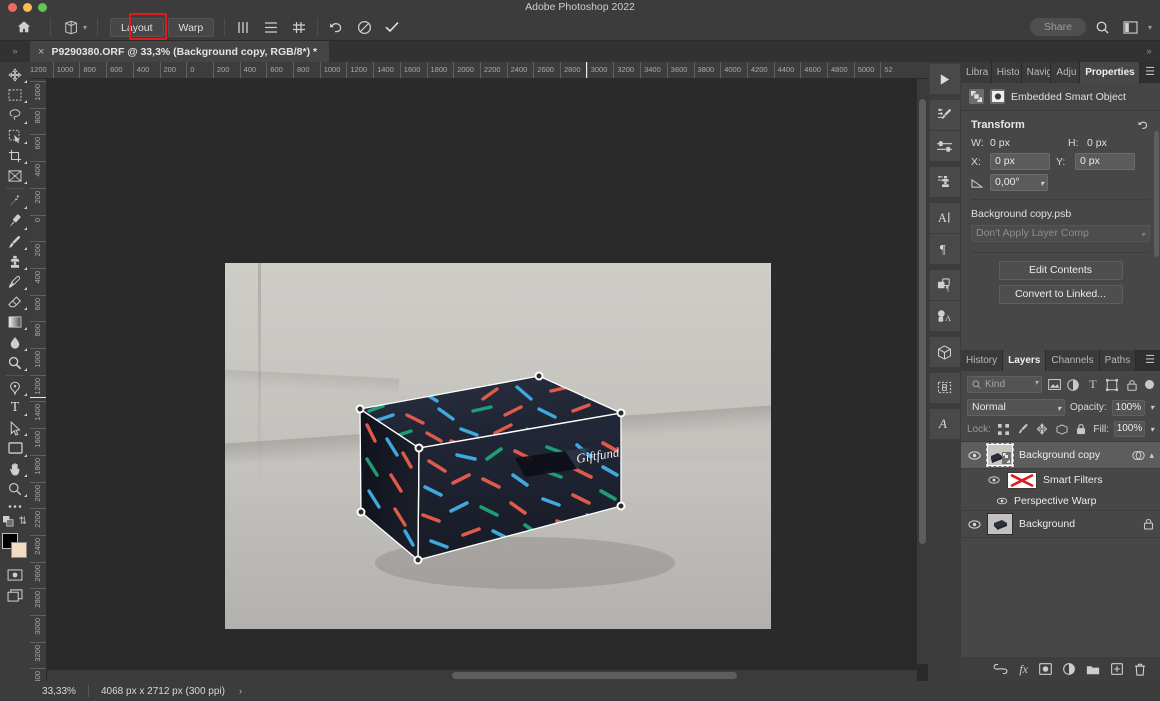 Image resolution: width=1160 pixels, height=701 pixels. Describe the element at coordinates (1156, 194) in the screenshot. I see `properties-scrollbar` at that location.